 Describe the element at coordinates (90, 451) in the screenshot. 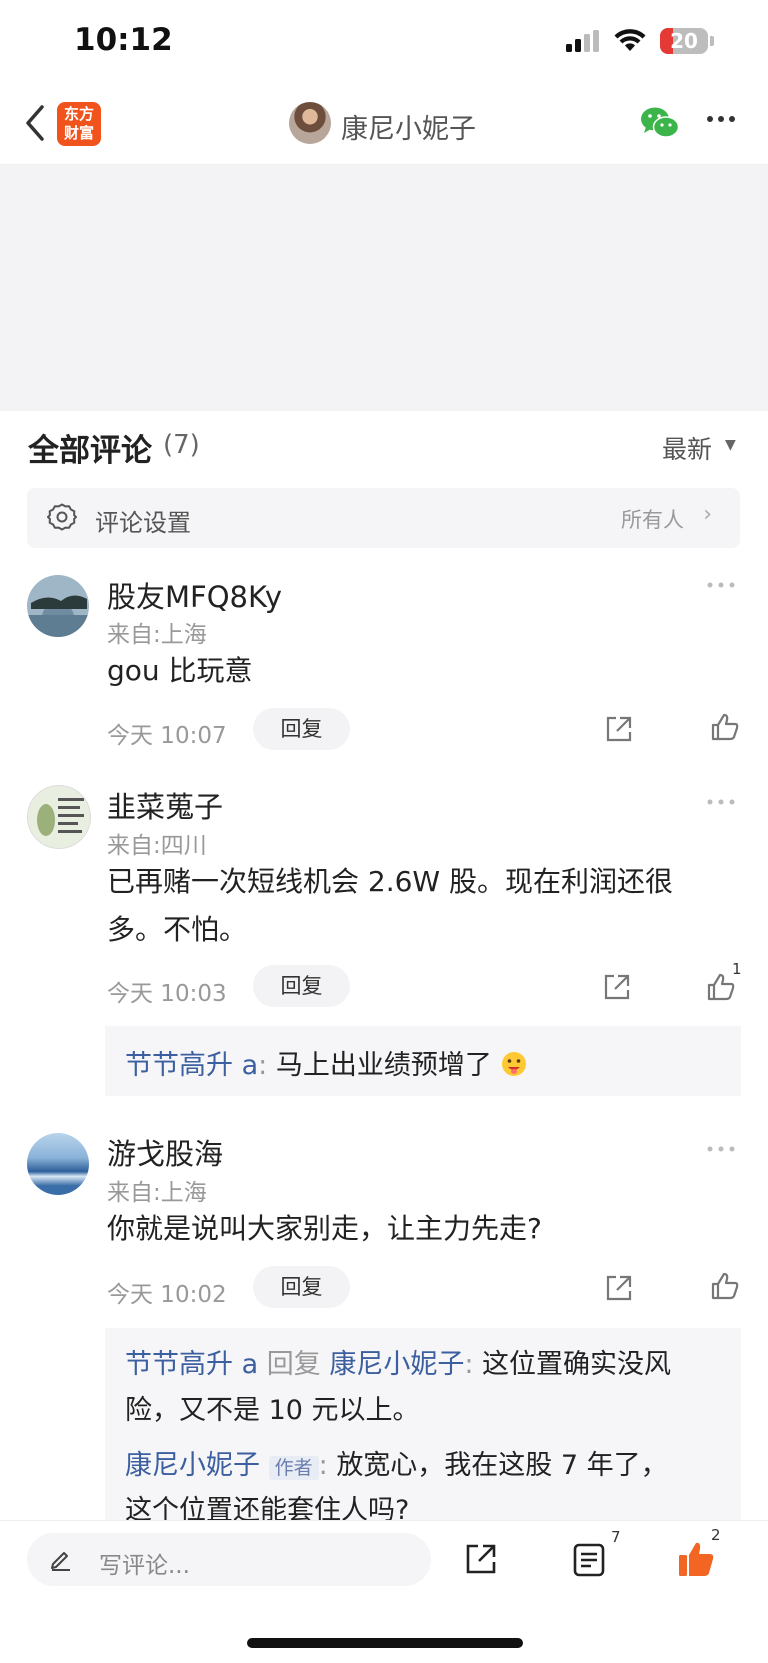

I see `comments-title: 全部评论` at that location.